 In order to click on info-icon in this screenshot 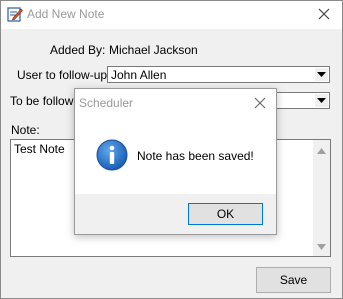, I will do `click(112, 155)`.